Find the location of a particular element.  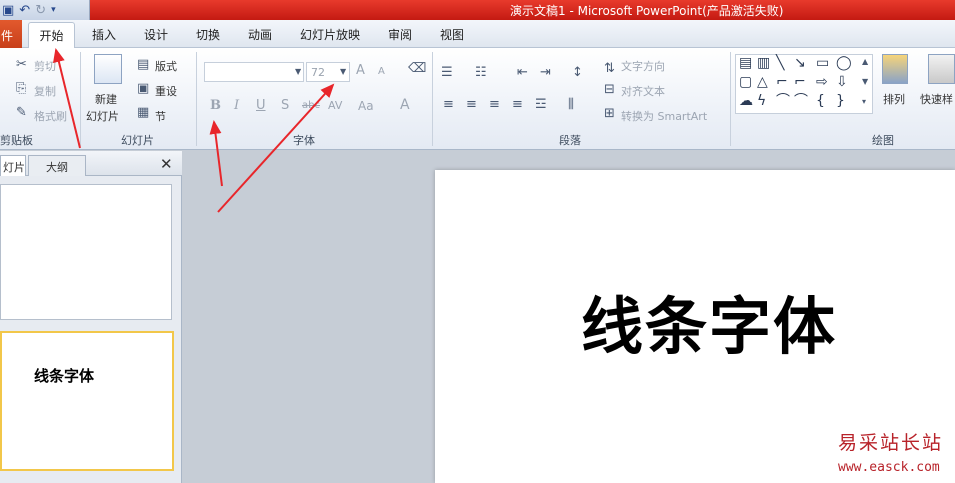

annotation-arrows is located at coordinates (194, 130).